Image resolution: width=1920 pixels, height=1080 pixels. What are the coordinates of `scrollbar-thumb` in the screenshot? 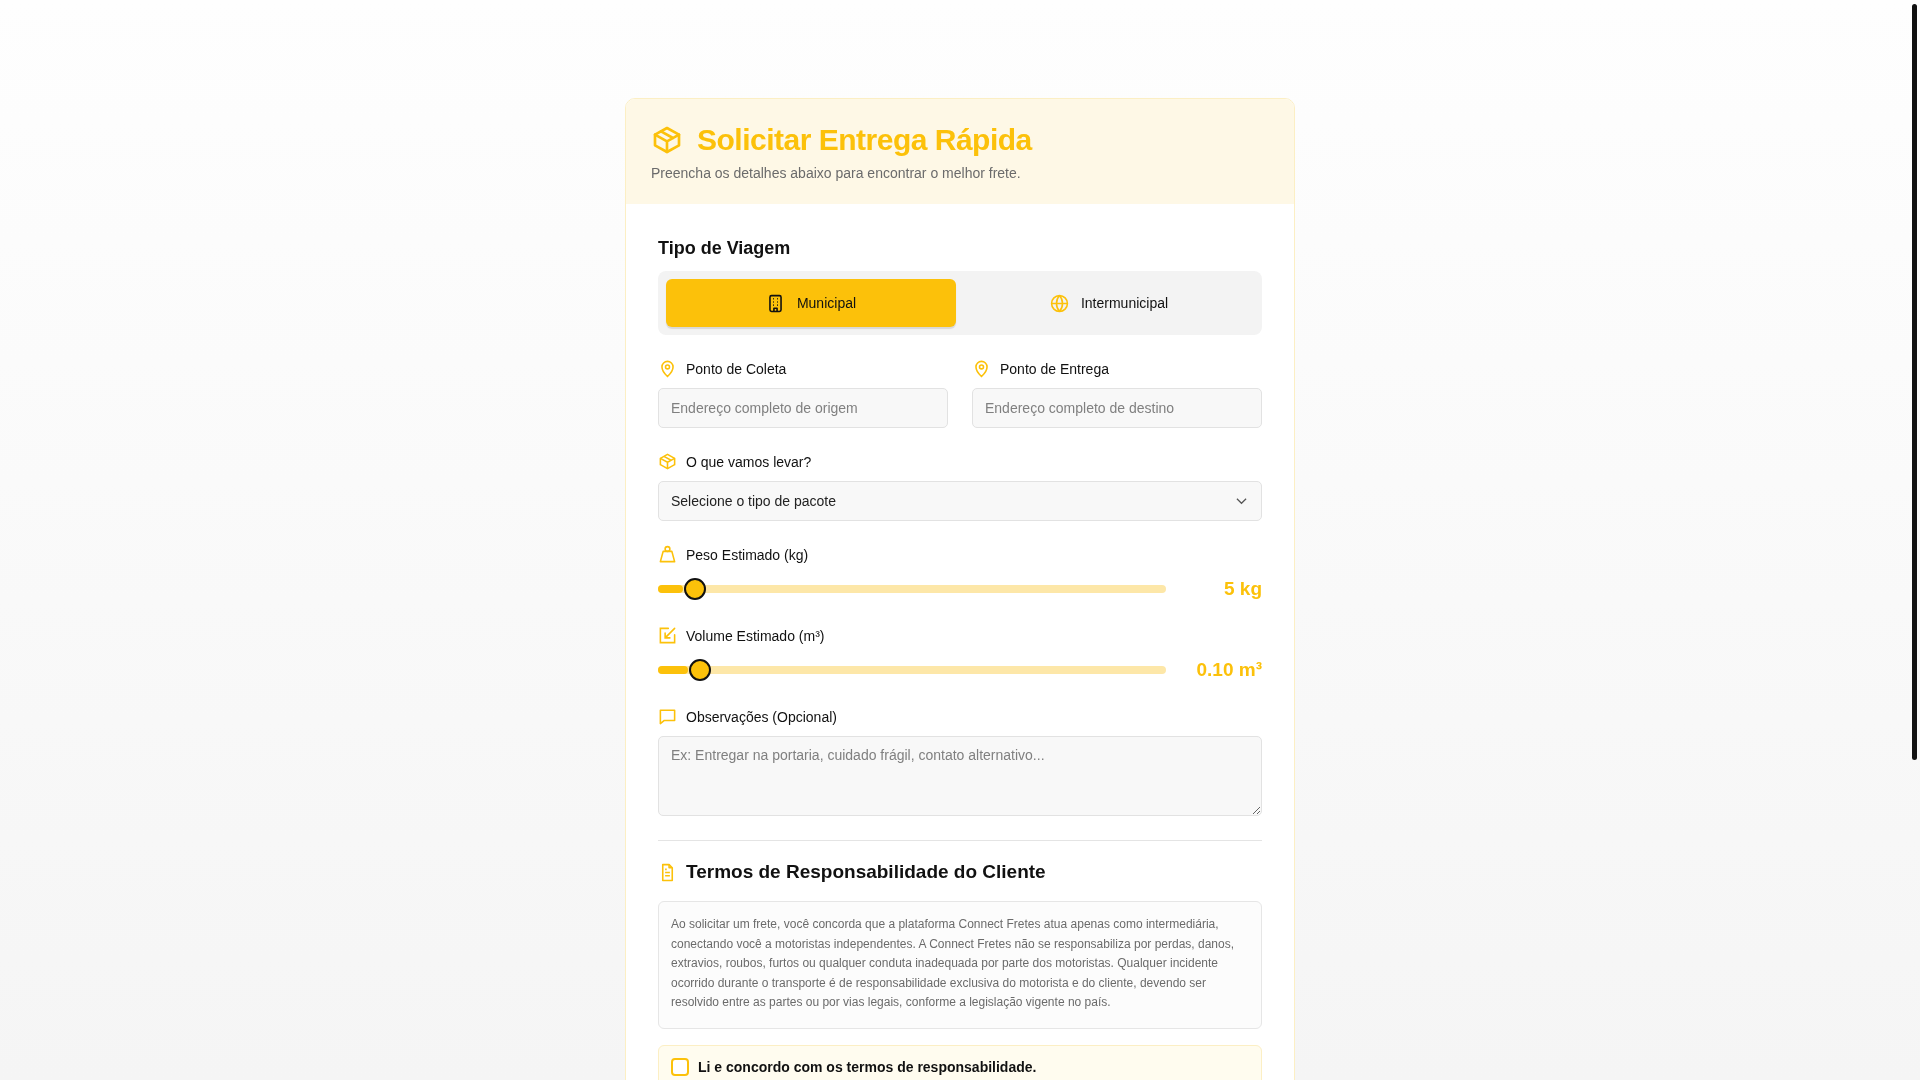 It's located at (1914, 382).